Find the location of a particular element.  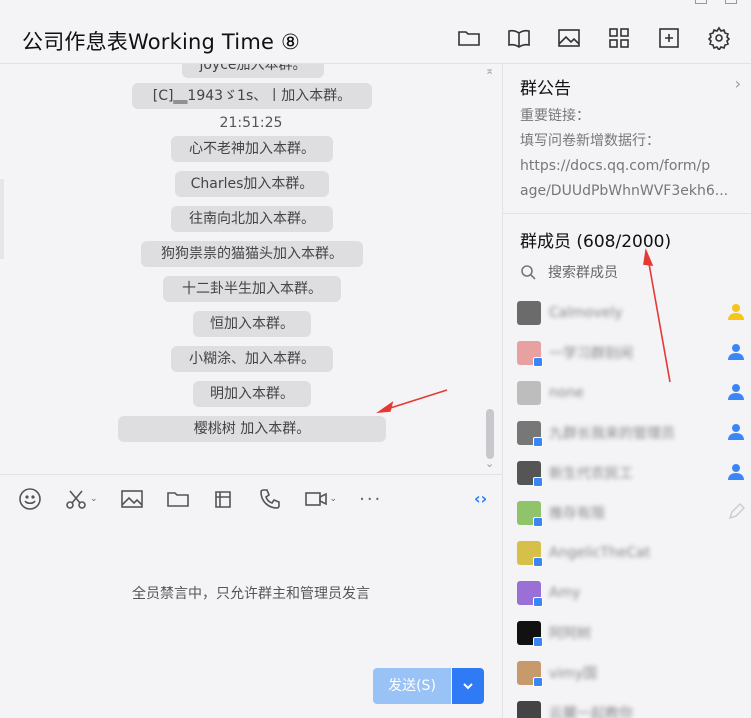

system-message: 明加入本群。 is located at coordinates (252, 394).